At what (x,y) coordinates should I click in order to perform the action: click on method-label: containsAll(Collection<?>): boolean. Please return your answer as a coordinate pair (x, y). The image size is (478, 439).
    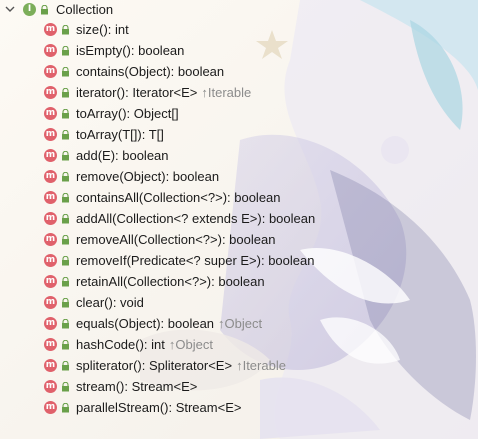
    Looking at the image, I should click on (178, 197).